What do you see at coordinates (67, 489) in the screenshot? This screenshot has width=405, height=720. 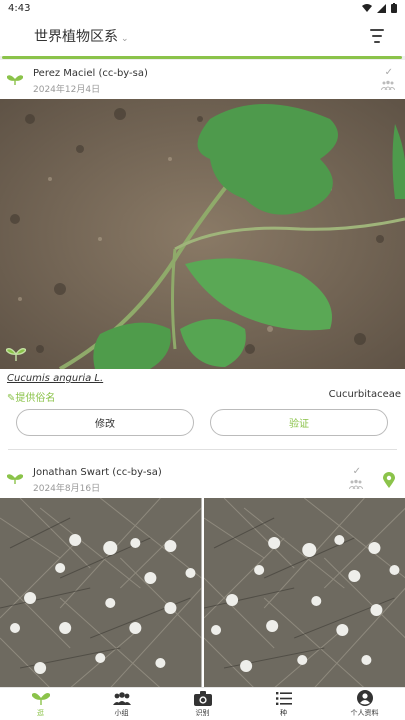 I see `observation-date: 2024年8月16日` at bounding box center [67, 489].